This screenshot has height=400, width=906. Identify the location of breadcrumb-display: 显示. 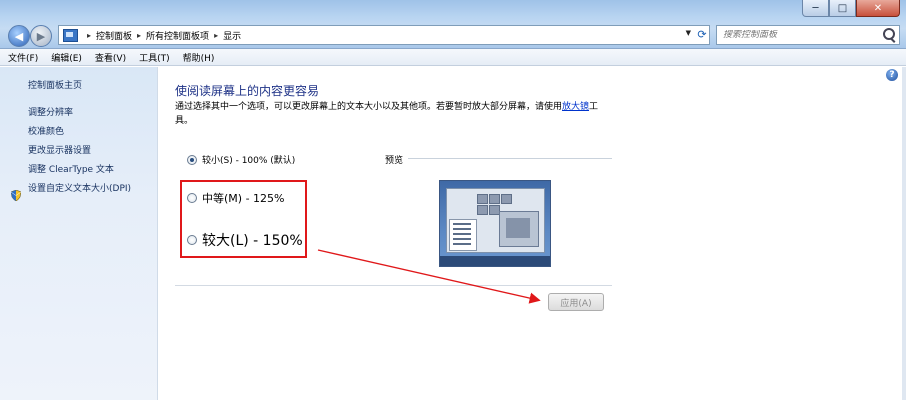
(232, 35).